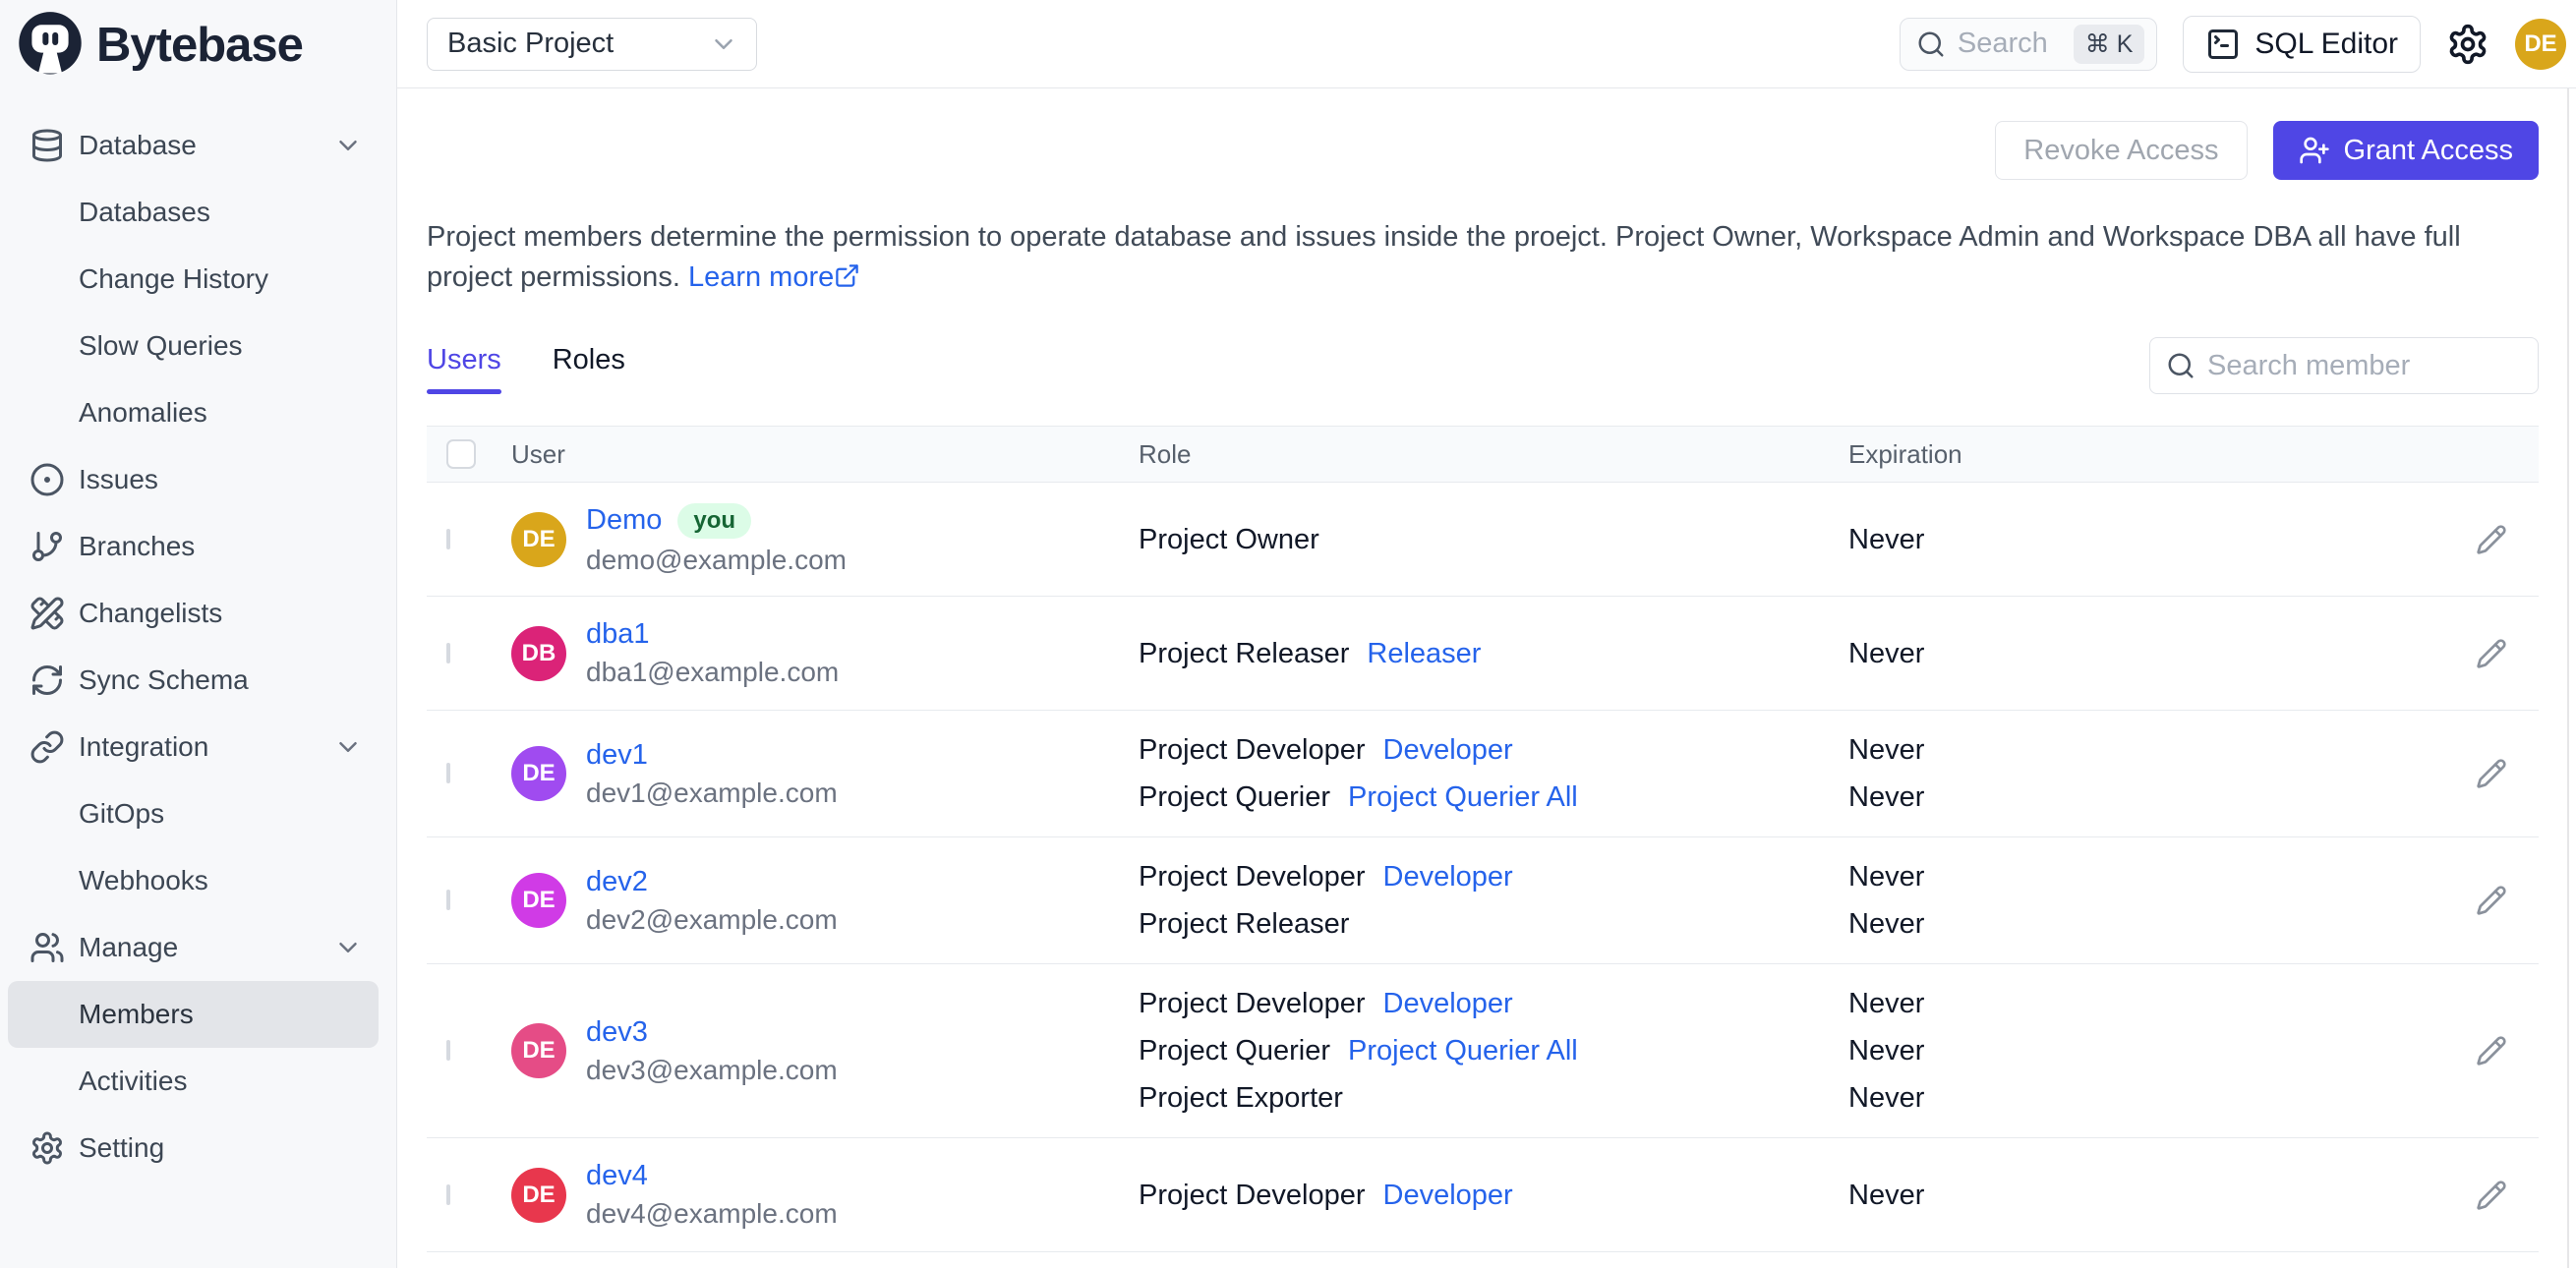 The width and height of the screenshot is (2576, 1268). What do you see at coordinates (198, 1148) in the screenshot?
I see `sidebar-item-setting: Setting` at bounding box center [198, 1148].